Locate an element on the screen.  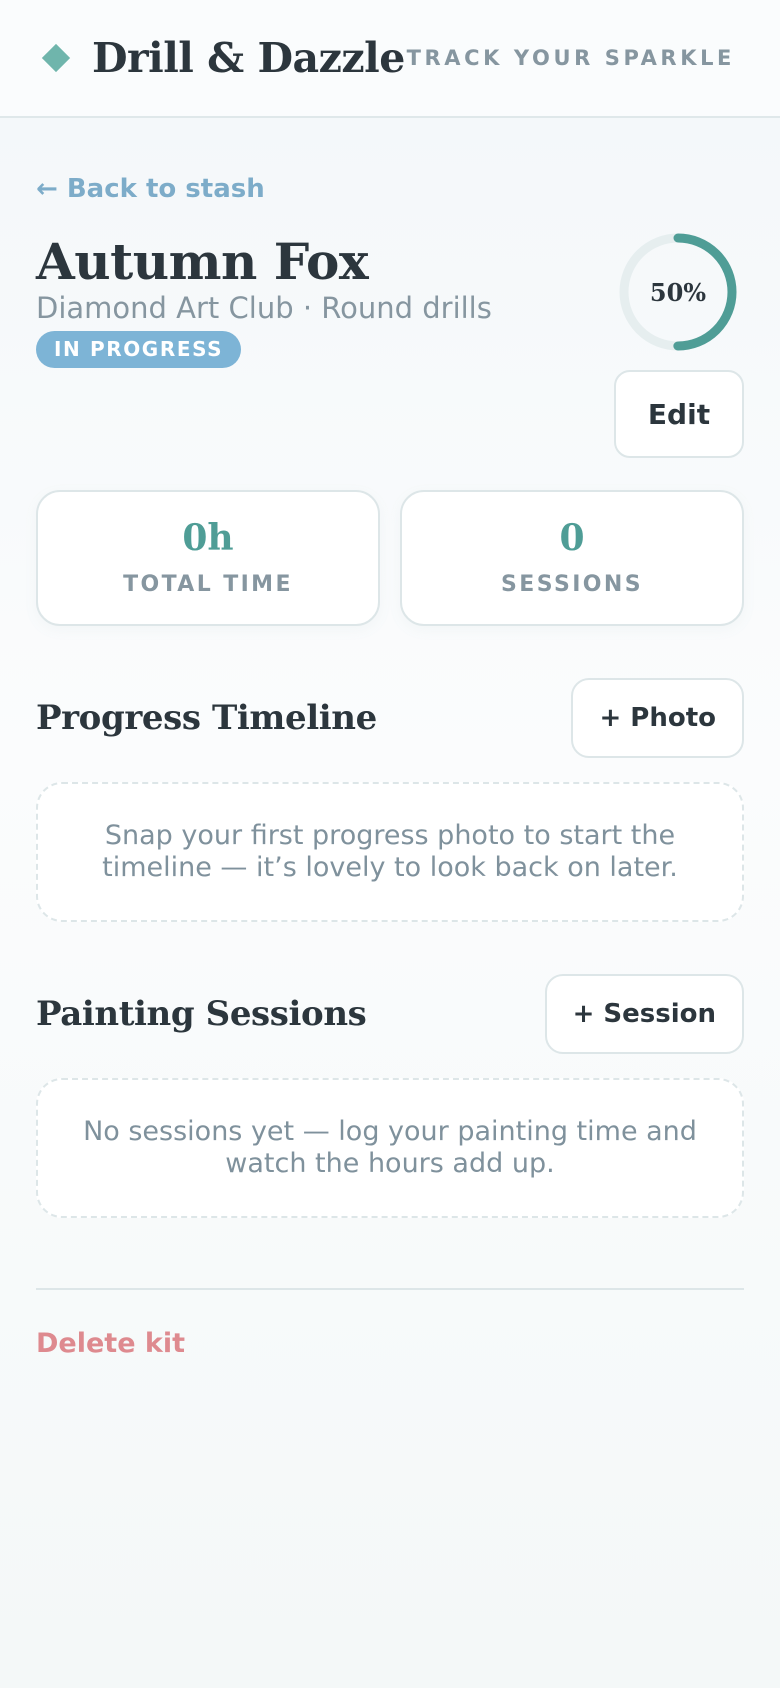
tagline: TRACK YOUR SPARKLE is located at coordinates (570, 58).